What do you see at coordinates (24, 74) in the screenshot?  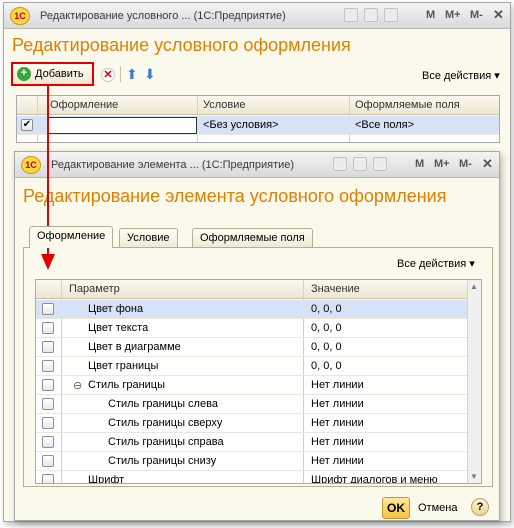 I see `add-icon: +` at bounding box center [24, 74].